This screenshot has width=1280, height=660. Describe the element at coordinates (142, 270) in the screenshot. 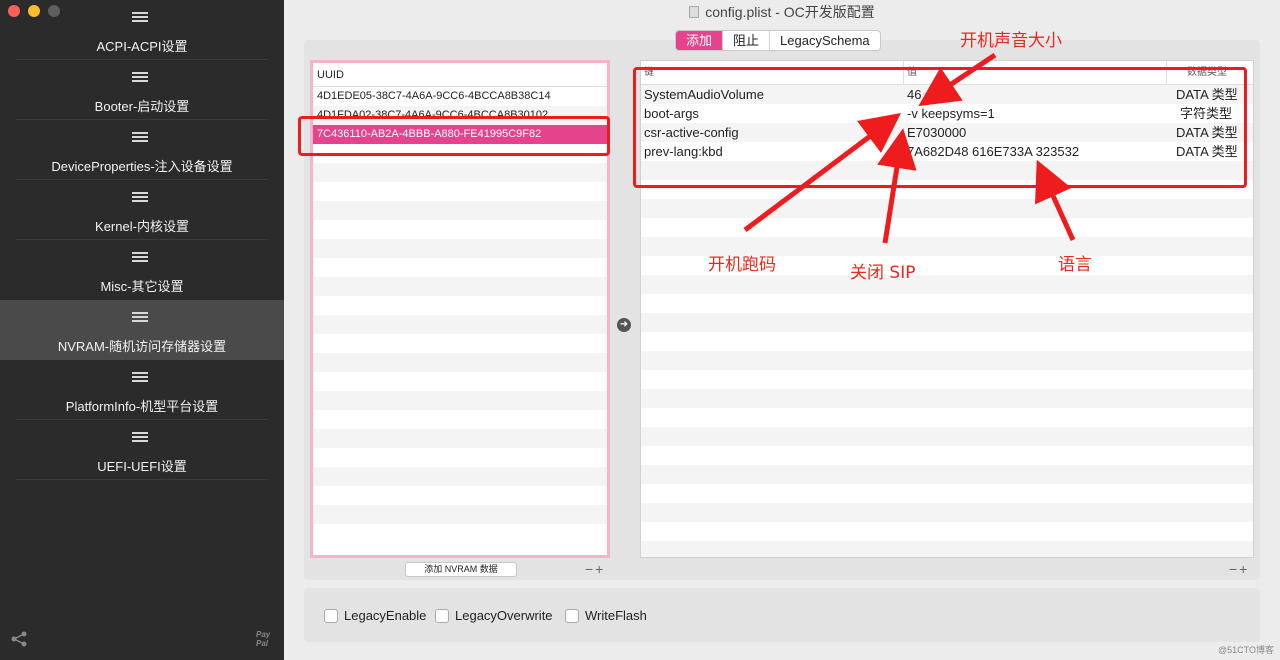

I see `sidebar-item-misc: Misc-其它设置` at that location.